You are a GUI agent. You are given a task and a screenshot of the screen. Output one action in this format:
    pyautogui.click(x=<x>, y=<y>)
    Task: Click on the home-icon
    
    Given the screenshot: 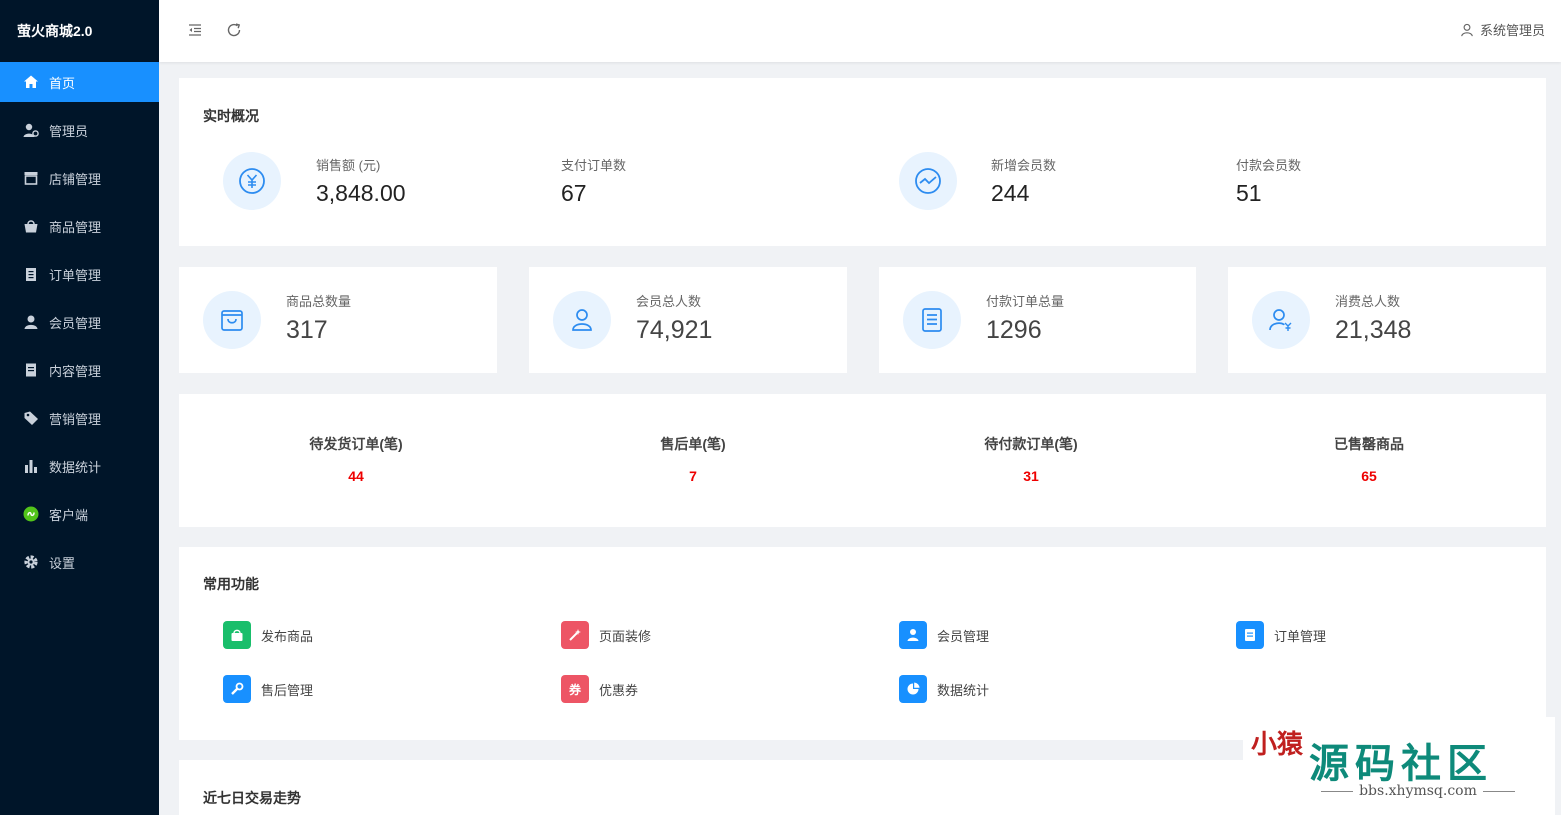 What is the action you would take?
    pyautogui.click(x=31, y=82)
    